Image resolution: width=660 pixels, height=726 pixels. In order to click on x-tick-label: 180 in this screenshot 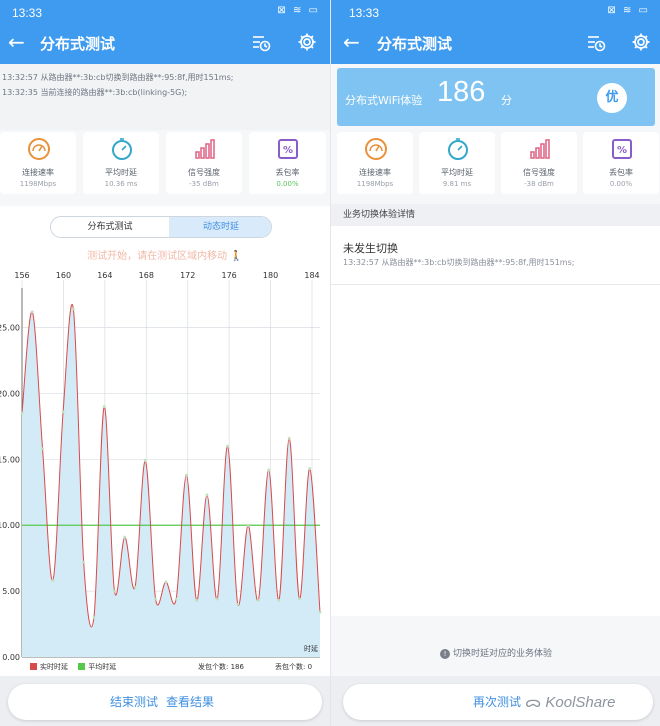, I will do `click(270, 275)`.